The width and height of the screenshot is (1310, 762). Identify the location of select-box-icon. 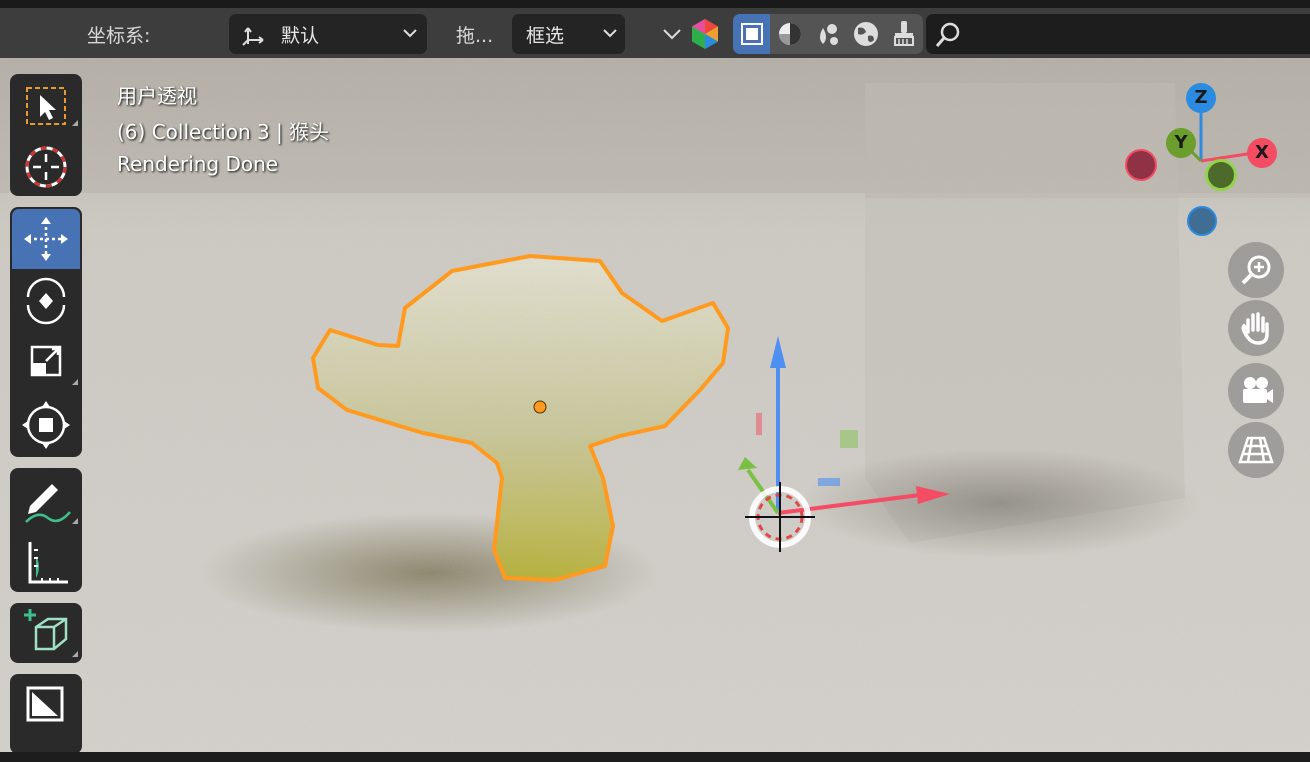
(52, 106).